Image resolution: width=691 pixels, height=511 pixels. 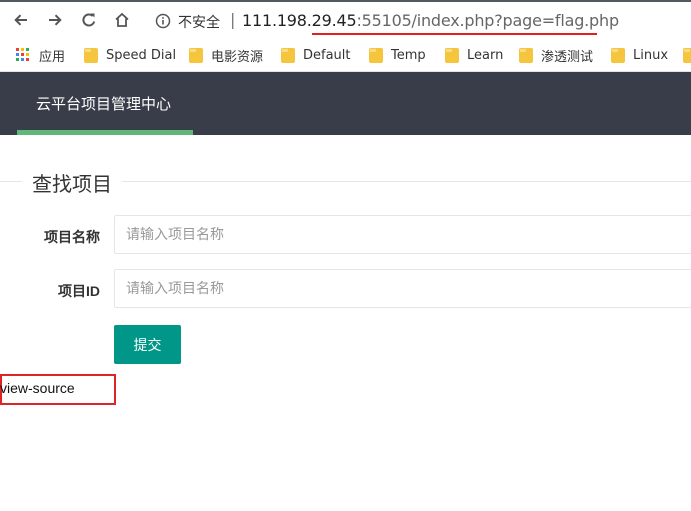 I want to click on bookmark-label: Temp, so click(x=408, y=55).